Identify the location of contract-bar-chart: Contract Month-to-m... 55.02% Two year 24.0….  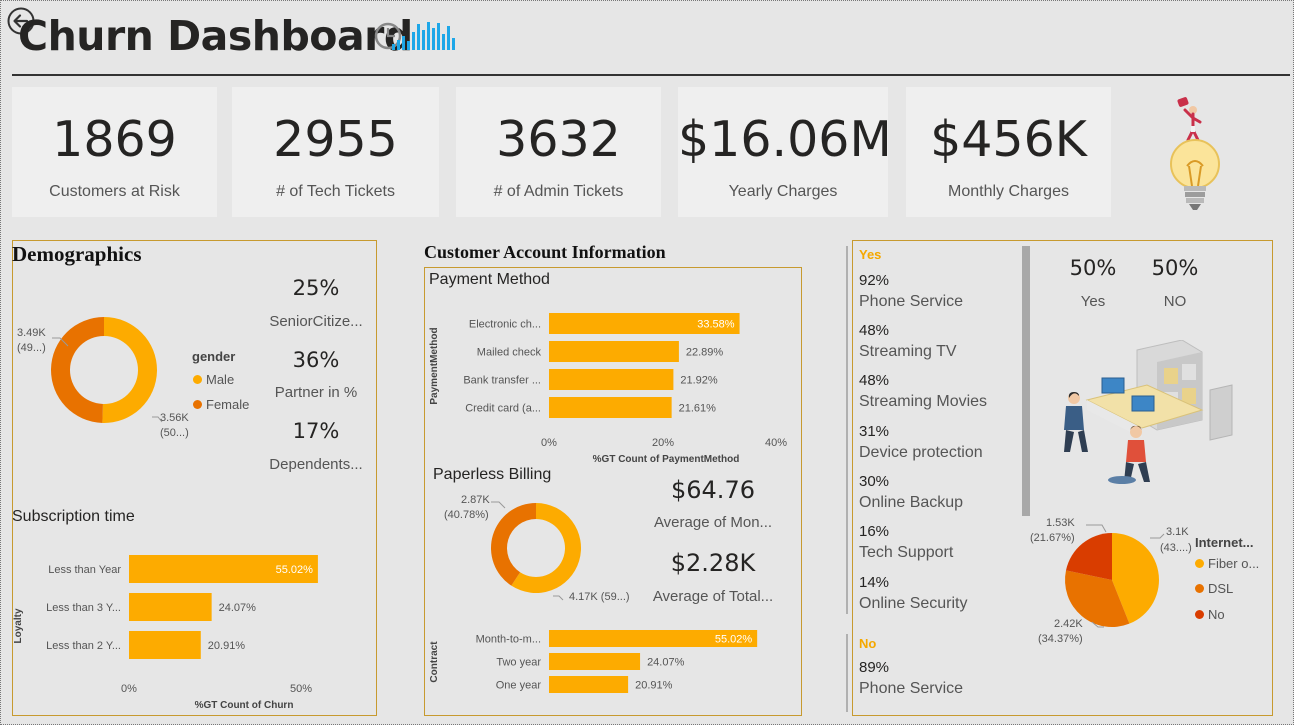
(593, 661).